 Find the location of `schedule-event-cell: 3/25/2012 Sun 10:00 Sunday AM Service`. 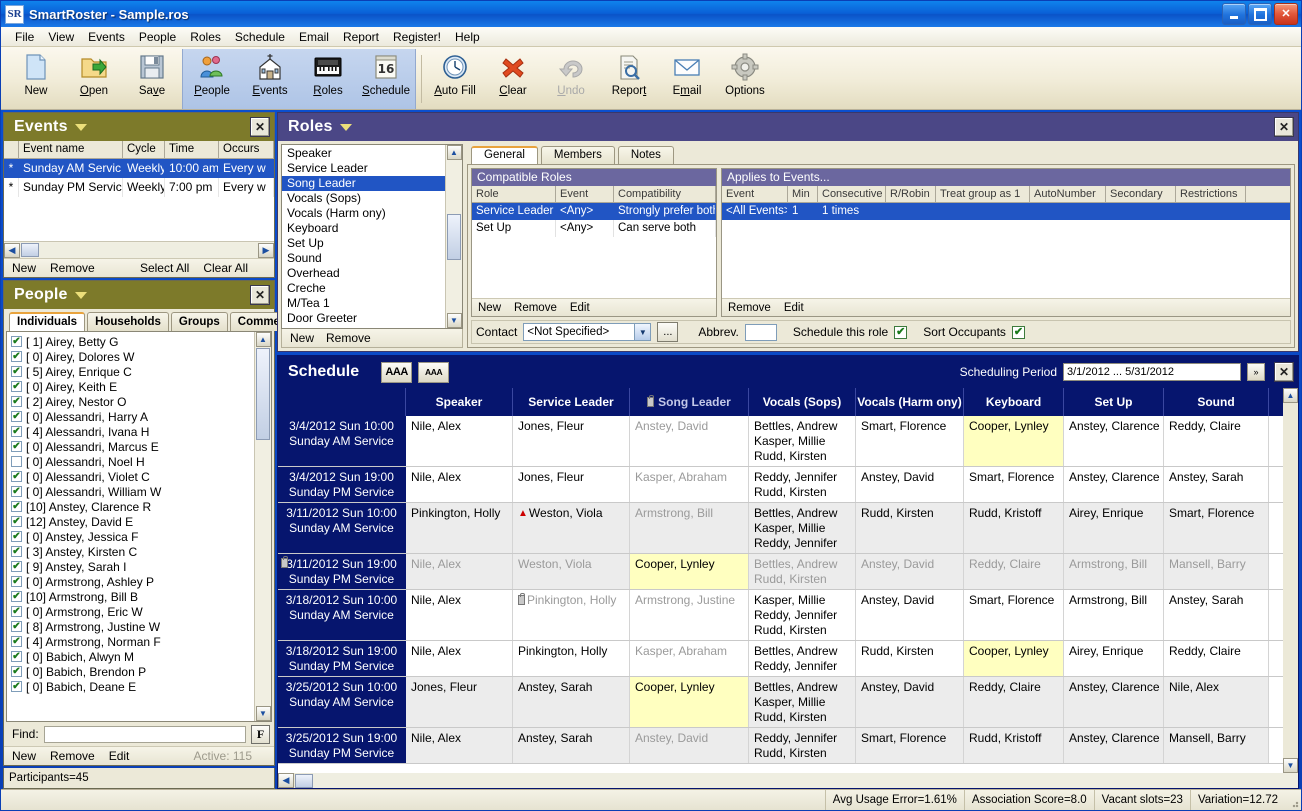

schedule-event-cell: 3/25/2012 Sun 10:00 Sunday AM Service is located at coordinates (342, 702).